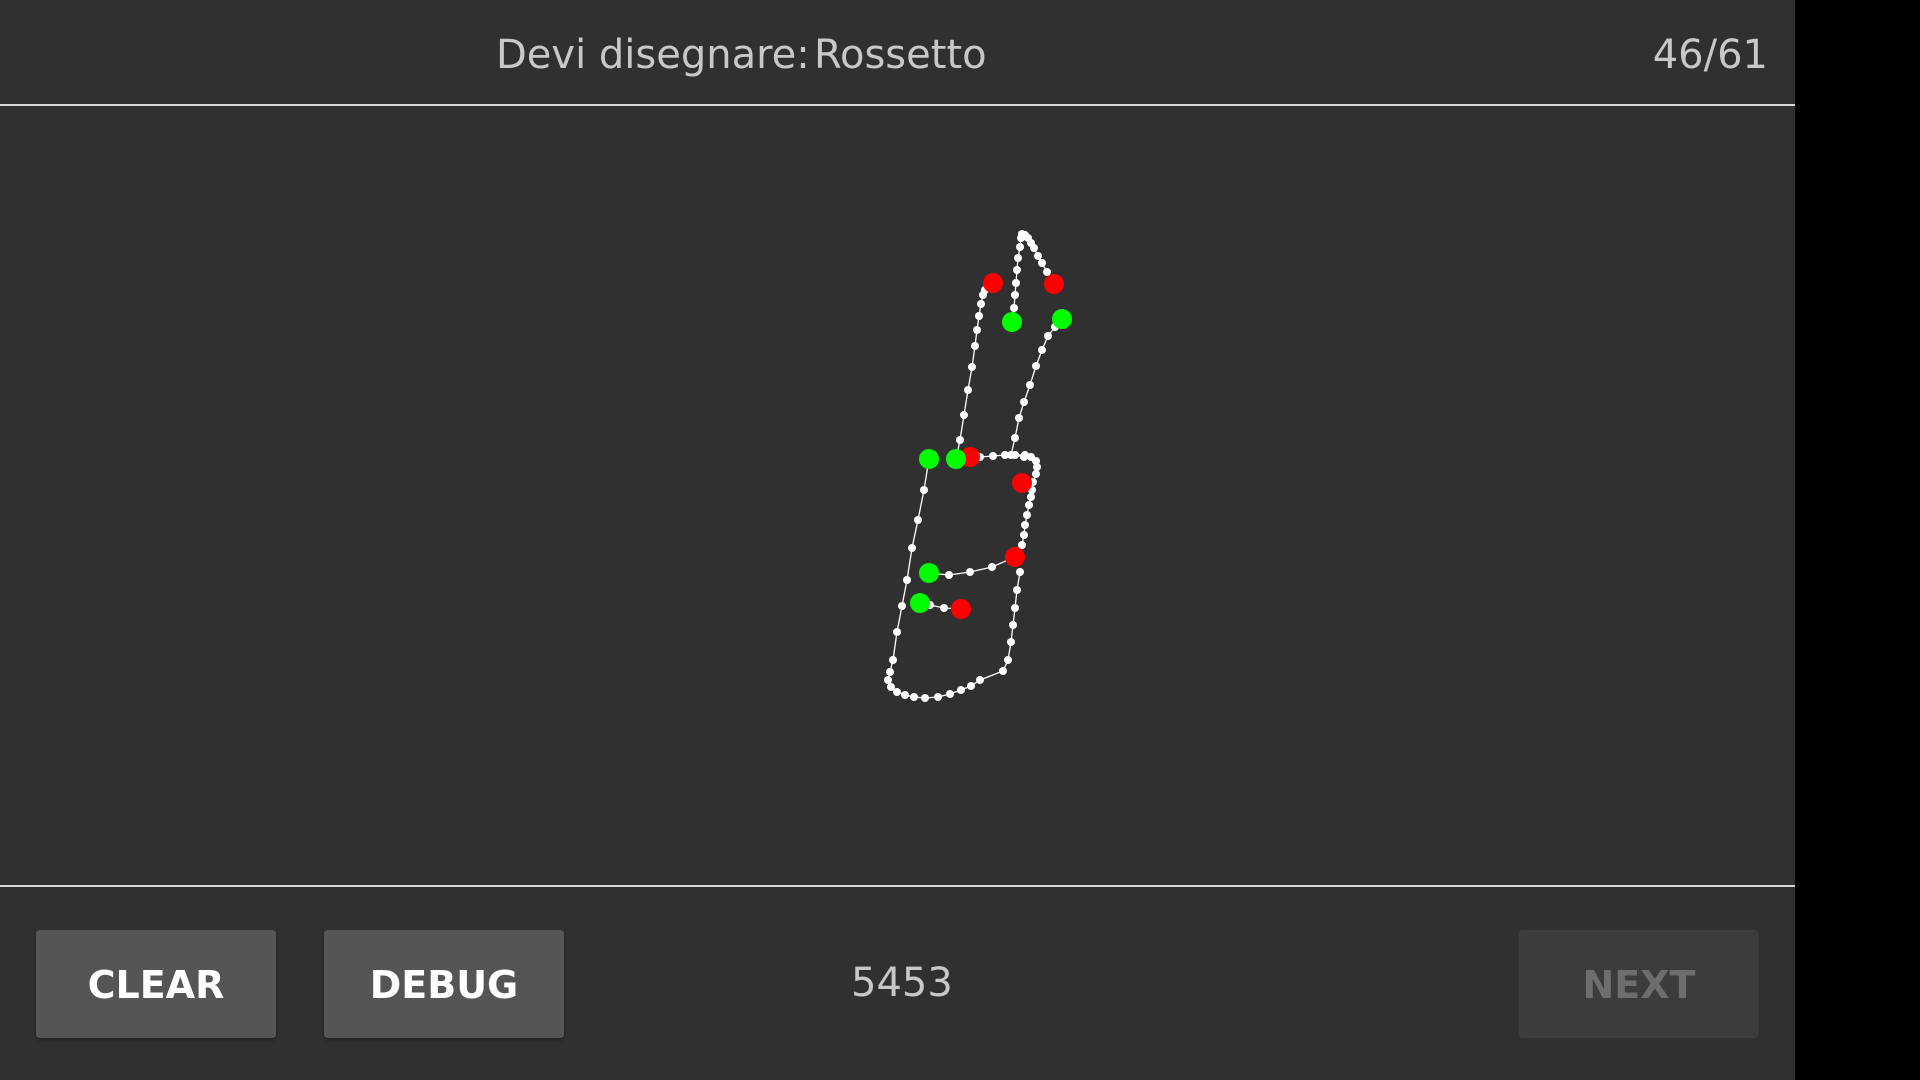  I want to click on score-value: 5453, so click(902, 983).